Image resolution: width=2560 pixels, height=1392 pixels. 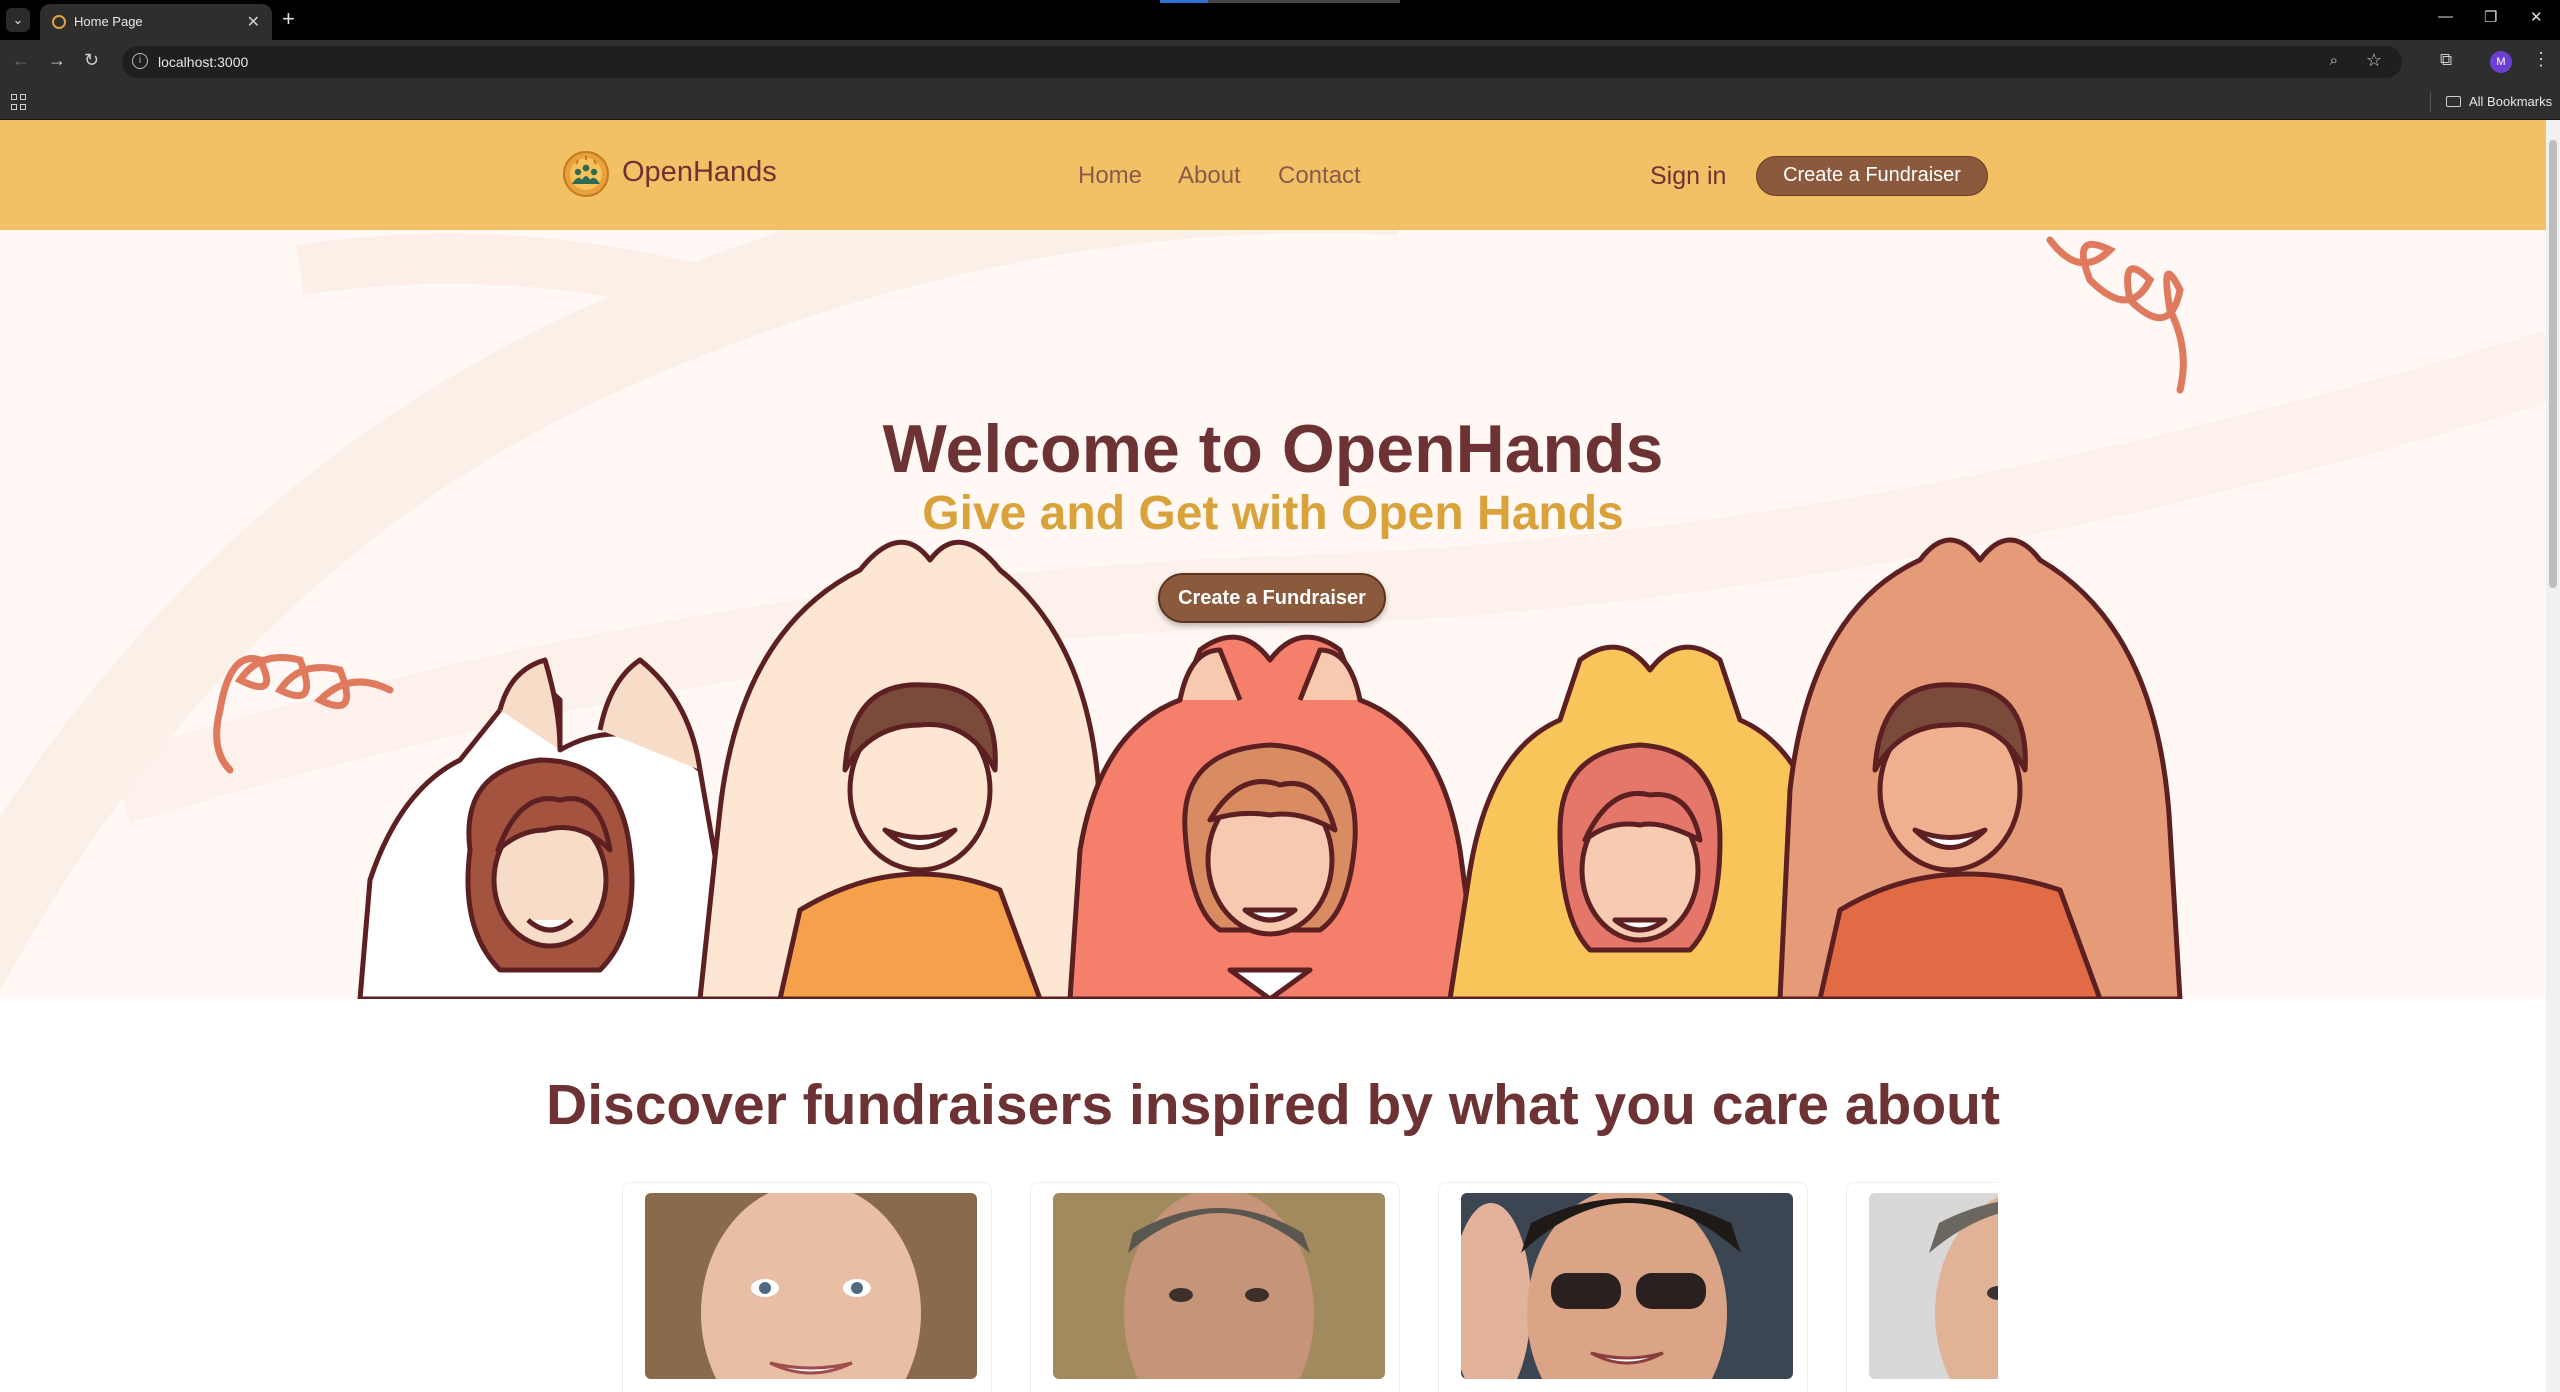 I want to click on hero-title: Welcome to OpenHands, so click(x=1273, y=449).